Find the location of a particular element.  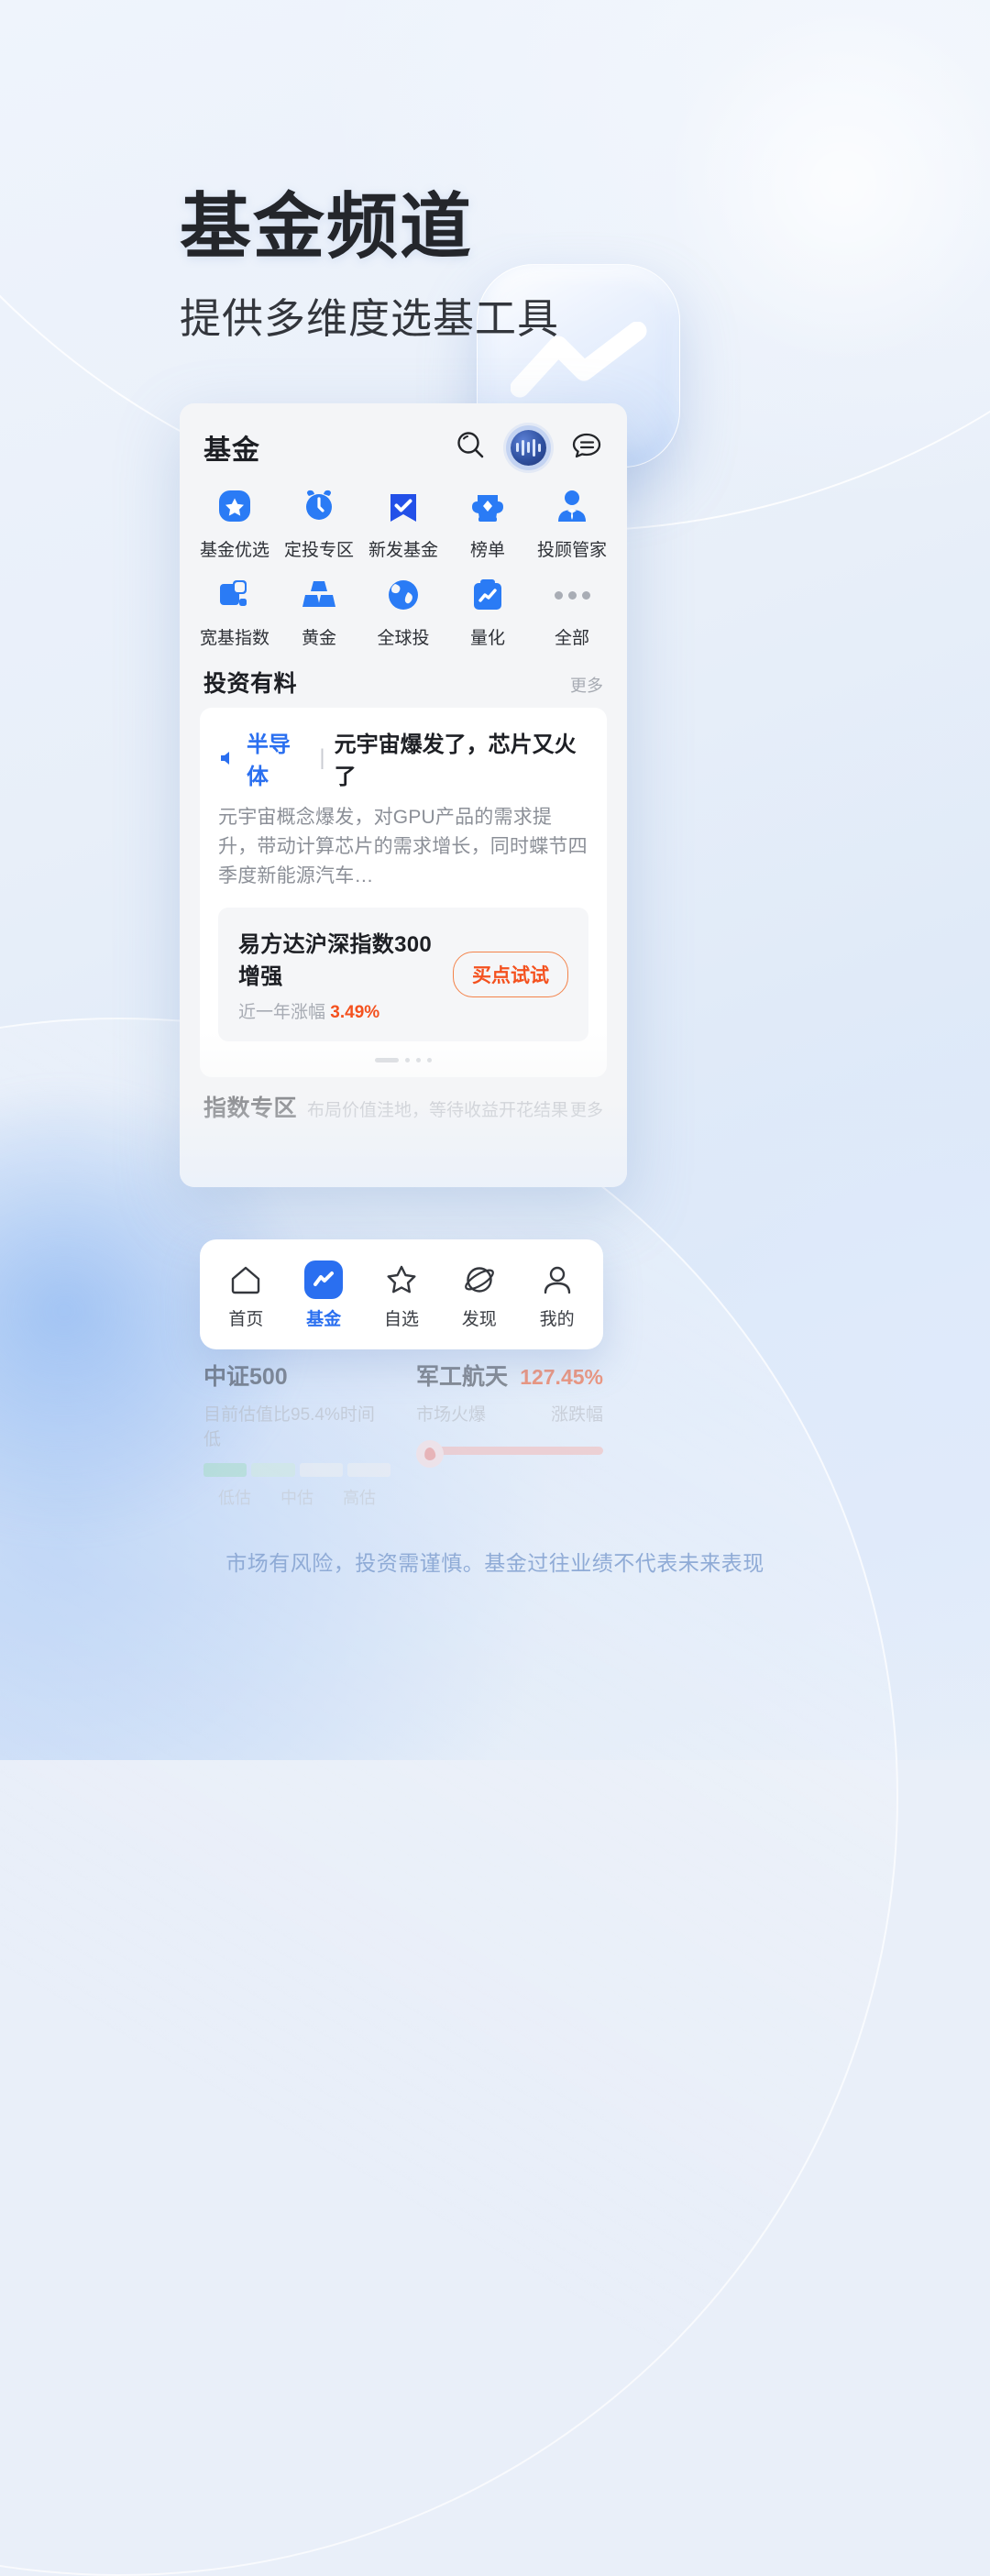

grid-item-huangjin: 黄金 is located at coordinates (319, 611).